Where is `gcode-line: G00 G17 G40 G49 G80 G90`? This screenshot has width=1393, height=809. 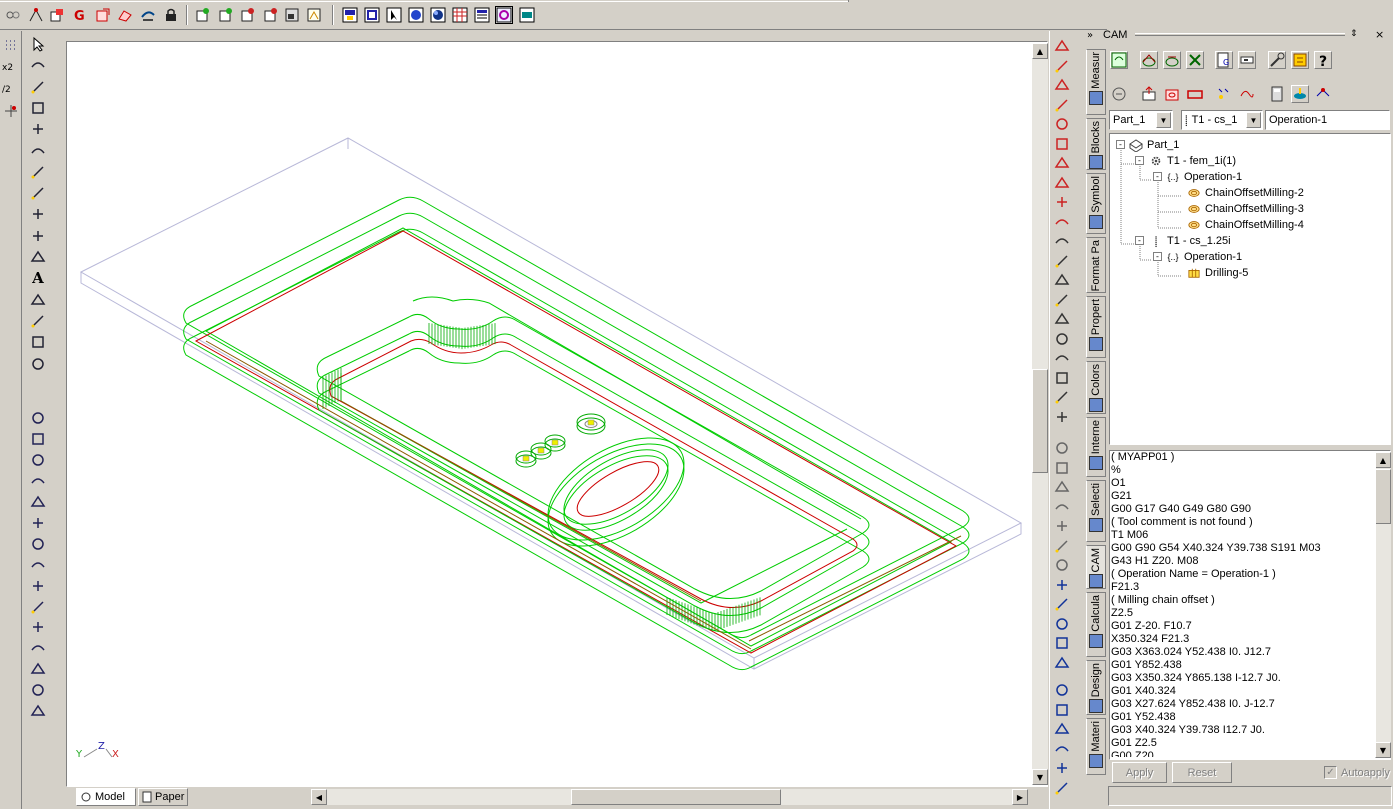
gcode-line: G00 G17 G40 G49 G80 G90 is located at coordinates (1243, 509).